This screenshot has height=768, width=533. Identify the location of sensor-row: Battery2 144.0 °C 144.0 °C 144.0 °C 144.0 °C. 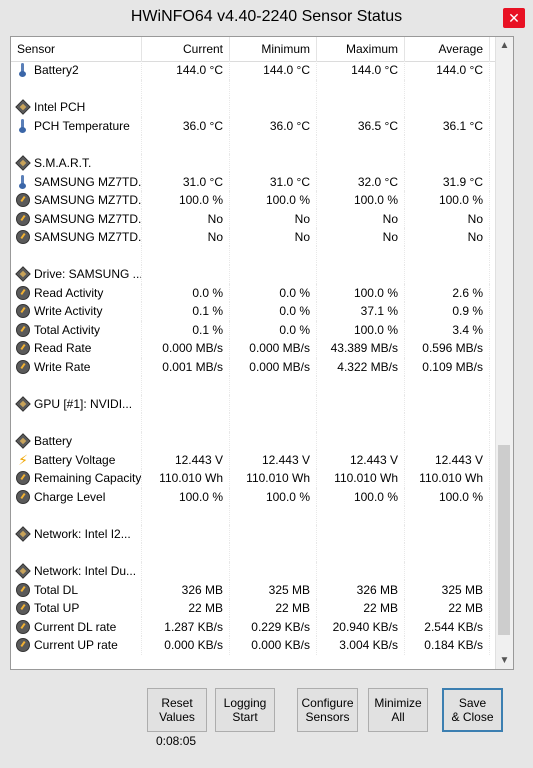
(253, 70).